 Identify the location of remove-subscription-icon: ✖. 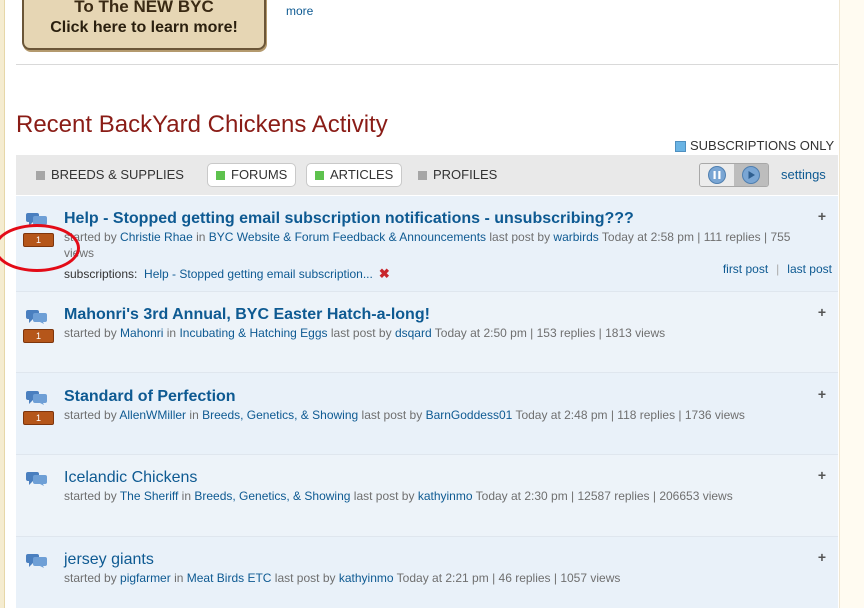
(384, 273).